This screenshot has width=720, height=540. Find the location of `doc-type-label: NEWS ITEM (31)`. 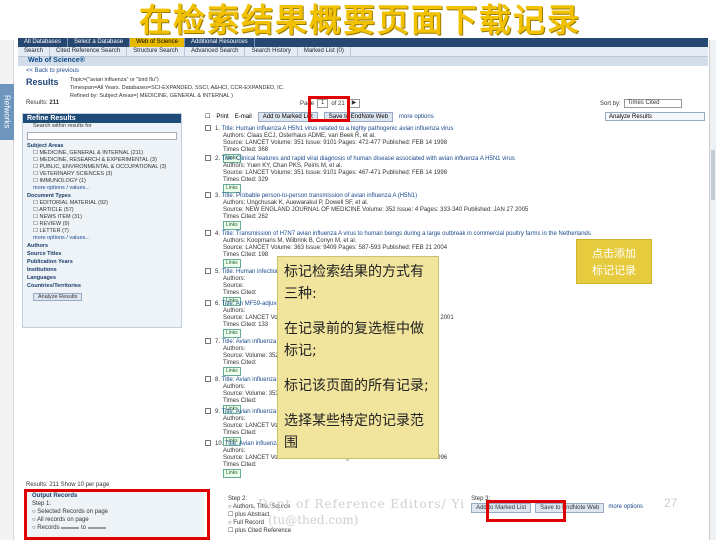

doc-type-label: NEWS ITEM (31) is located at coordinates (60, 217).